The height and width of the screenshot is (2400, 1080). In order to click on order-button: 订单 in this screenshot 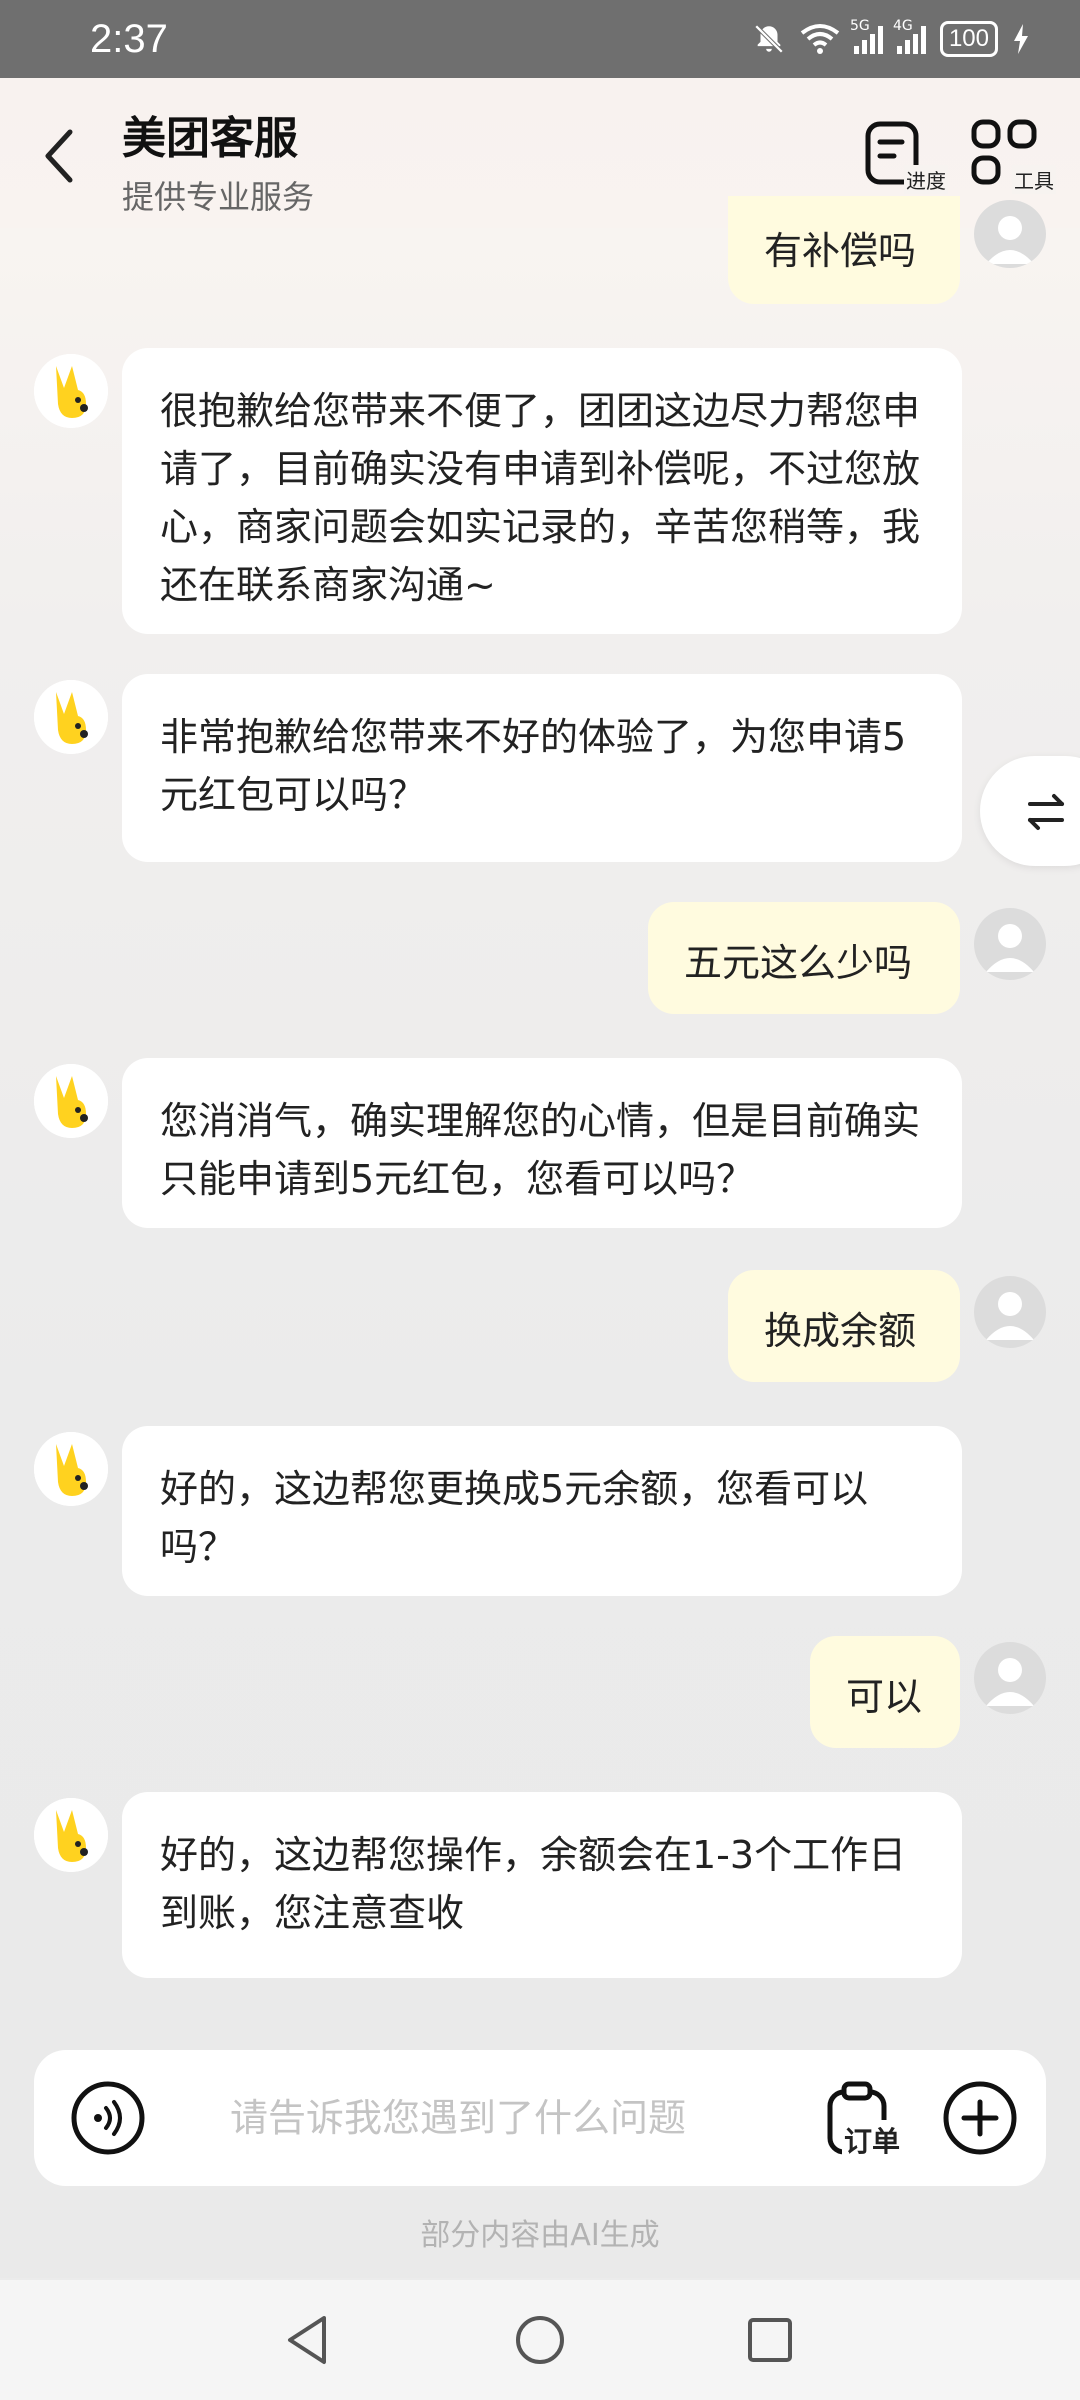, I will do `click(864, 2120)`.